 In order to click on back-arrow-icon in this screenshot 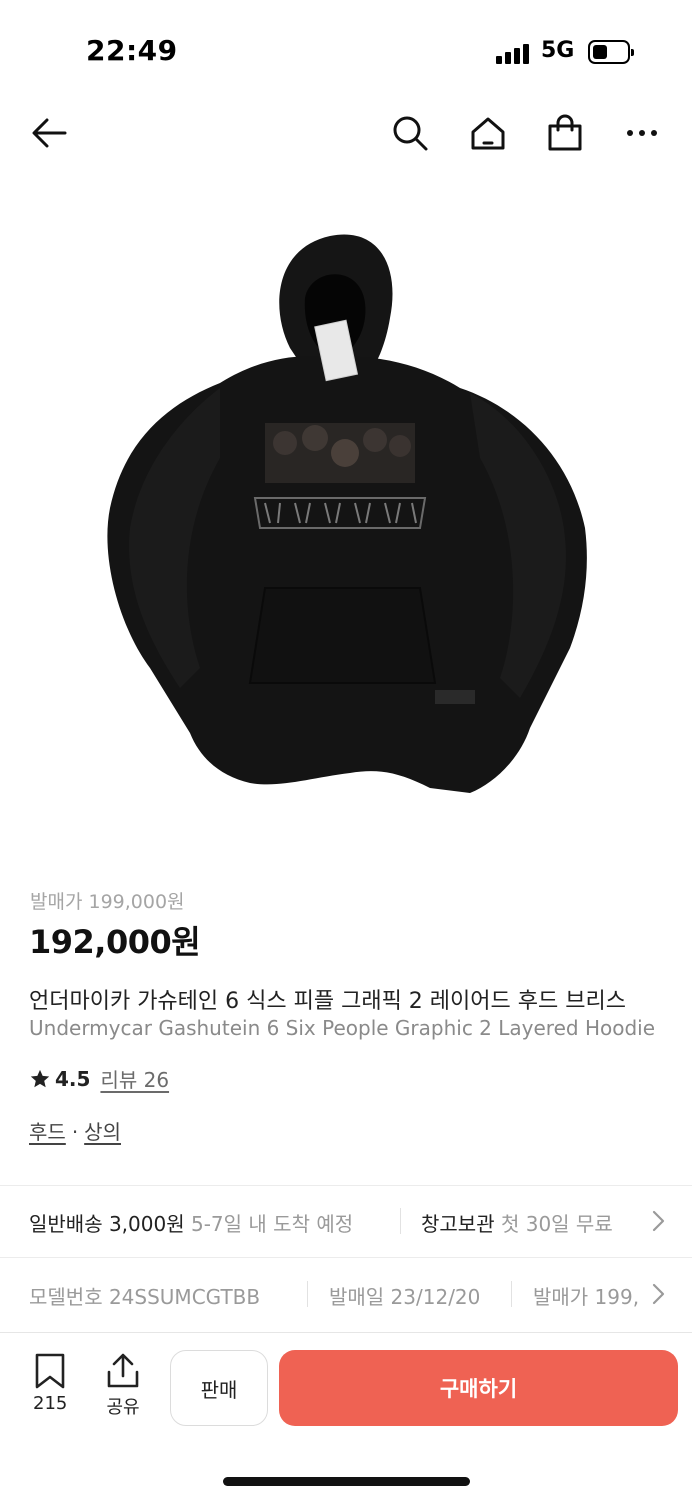, I will do `click(49, 133)`.